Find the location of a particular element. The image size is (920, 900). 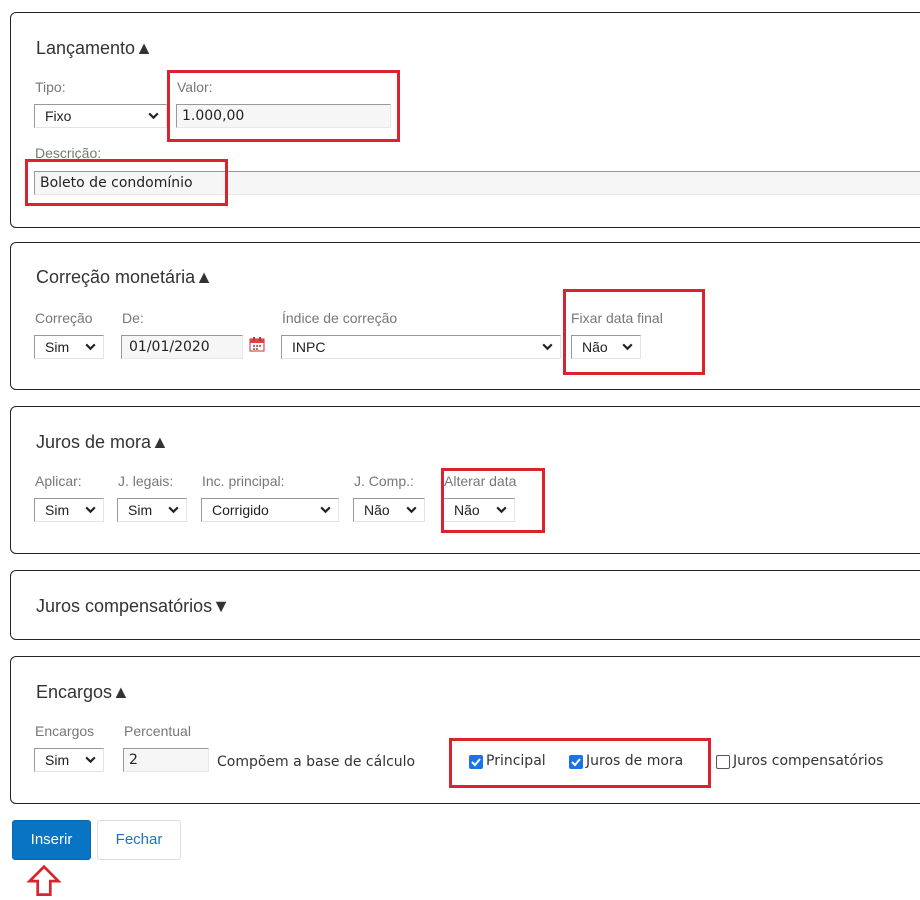

encargos-select: Sim is located at coordinates (69, 760).